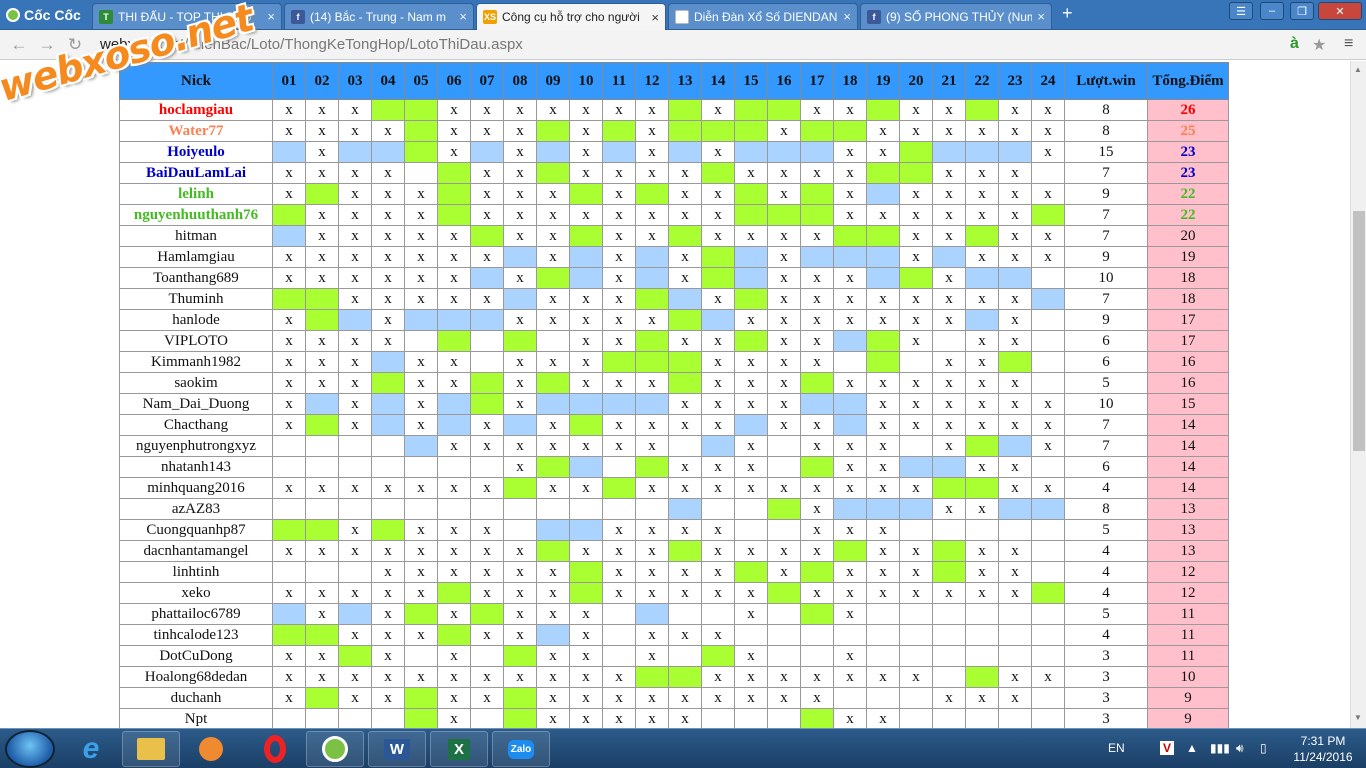 The height and width of the screenshot is (768, 1366). I want to click on table-row: Hoalong68dedan x x x x x x x x x x x x x x x x x x x x 3 10, so click(674, 677).